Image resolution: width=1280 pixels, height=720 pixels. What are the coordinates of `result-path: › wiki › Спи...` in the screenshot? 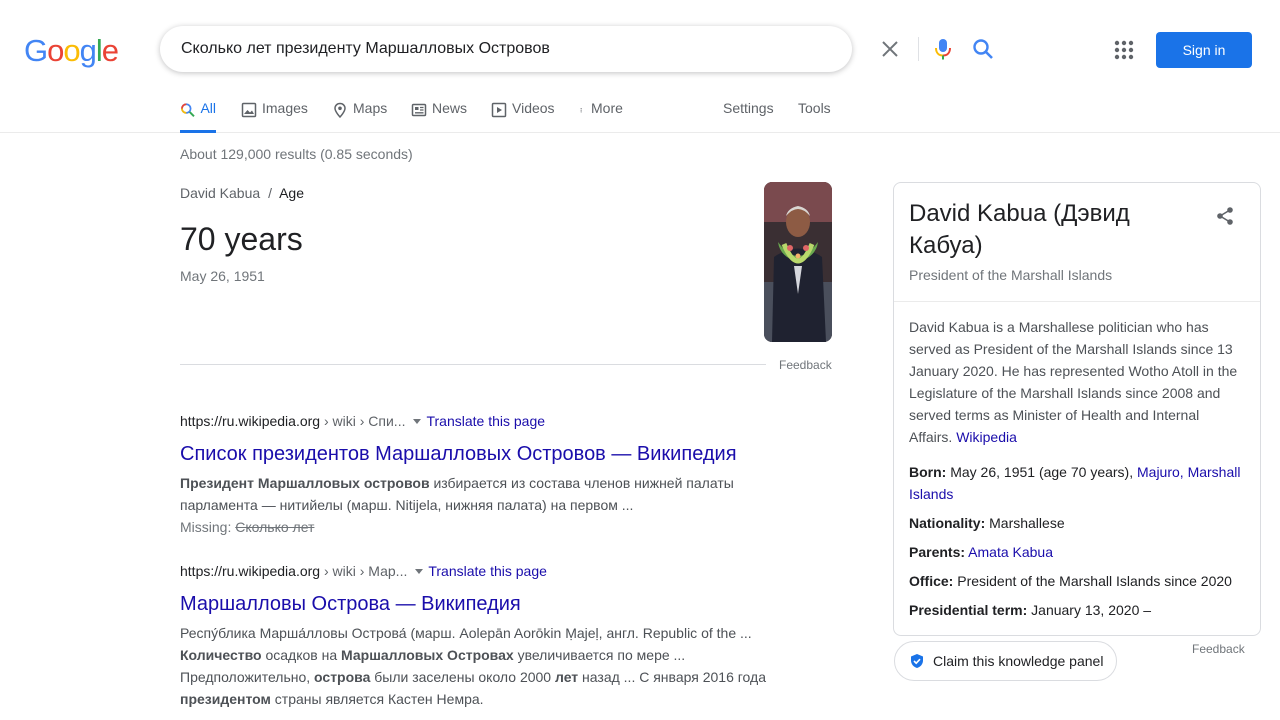 It's located at (363, 421).